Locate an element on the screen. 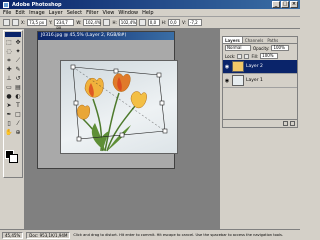 This screenshot has height=240, width=320. menu-select: Select is located at coordinates (74, 13).